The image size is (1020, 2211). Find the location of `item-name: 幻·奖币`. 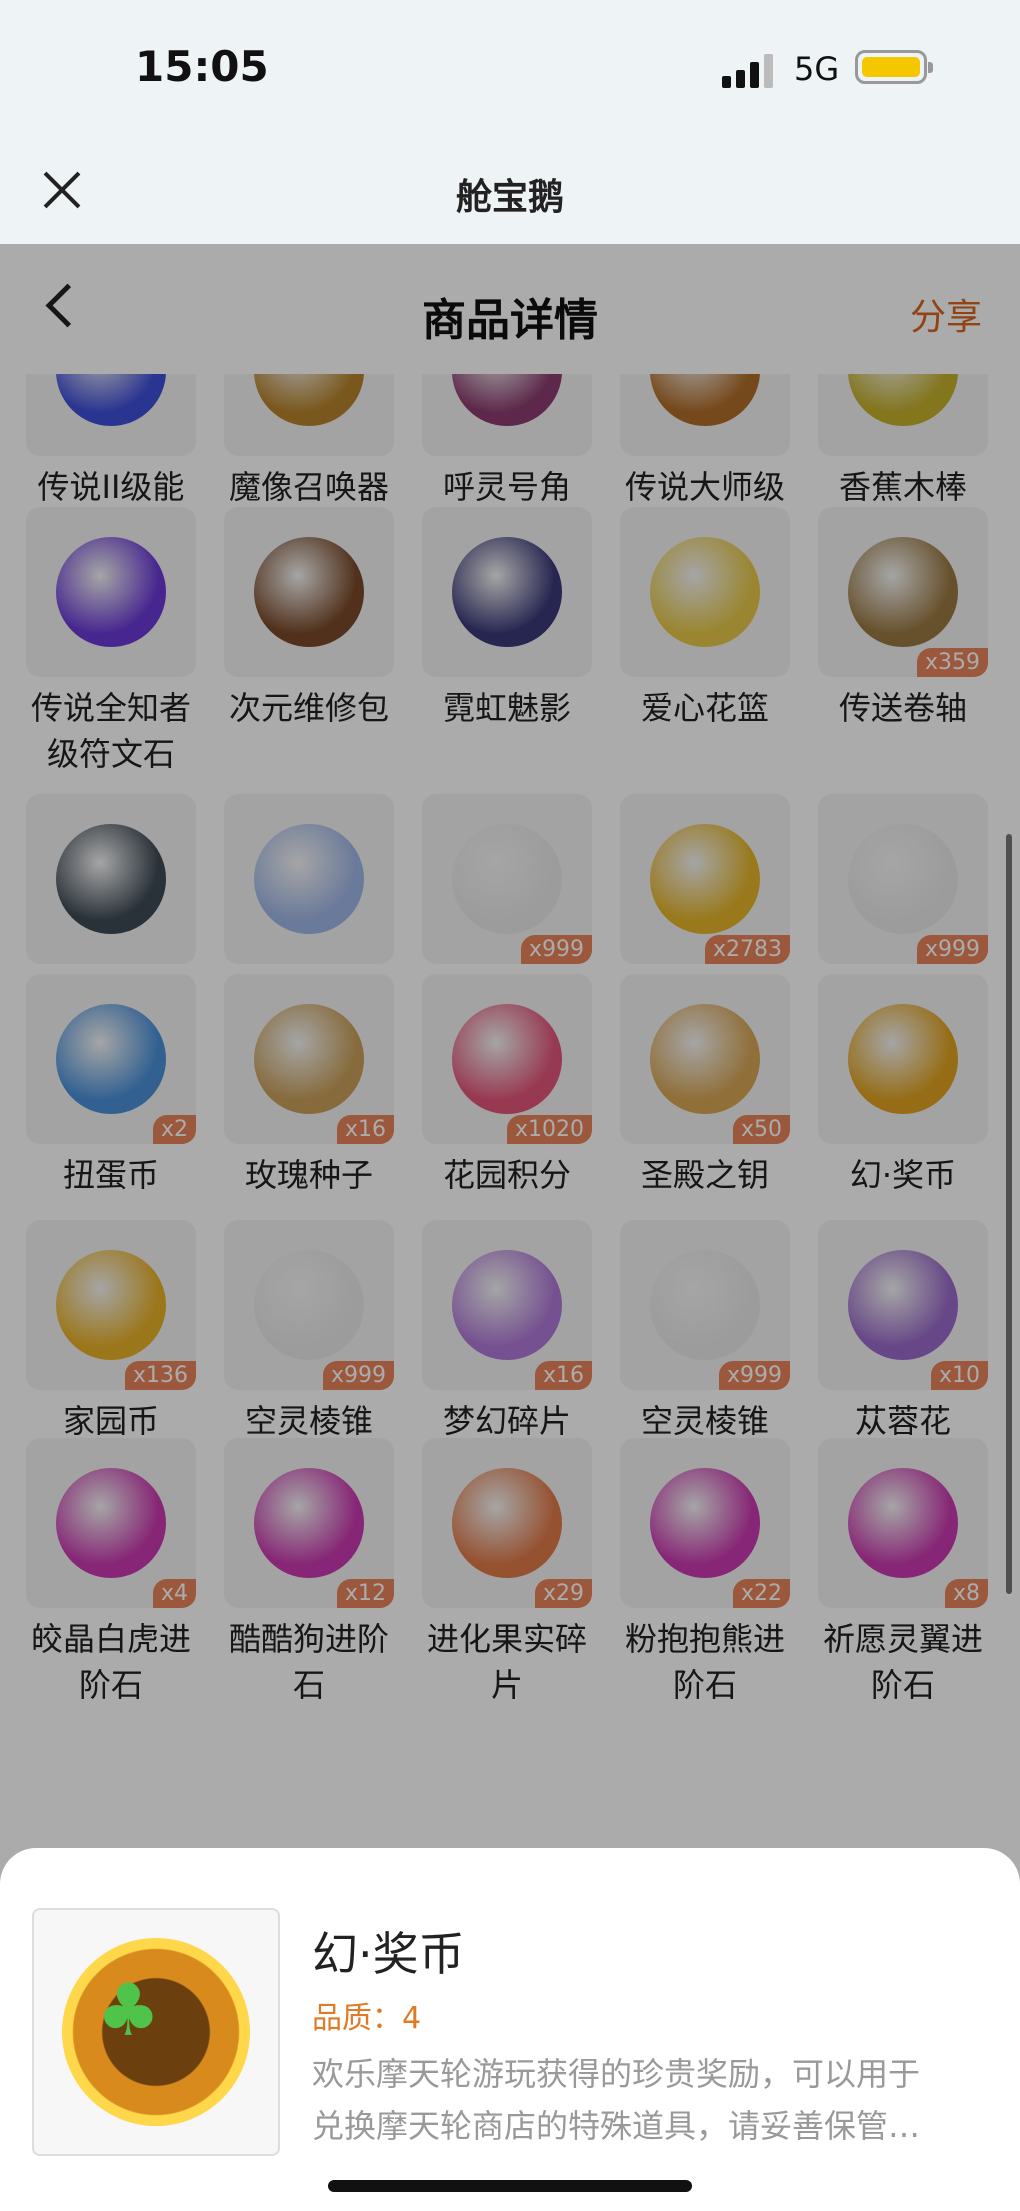

item-name: 幻·奖币 is located at coordinates (388, 1954).